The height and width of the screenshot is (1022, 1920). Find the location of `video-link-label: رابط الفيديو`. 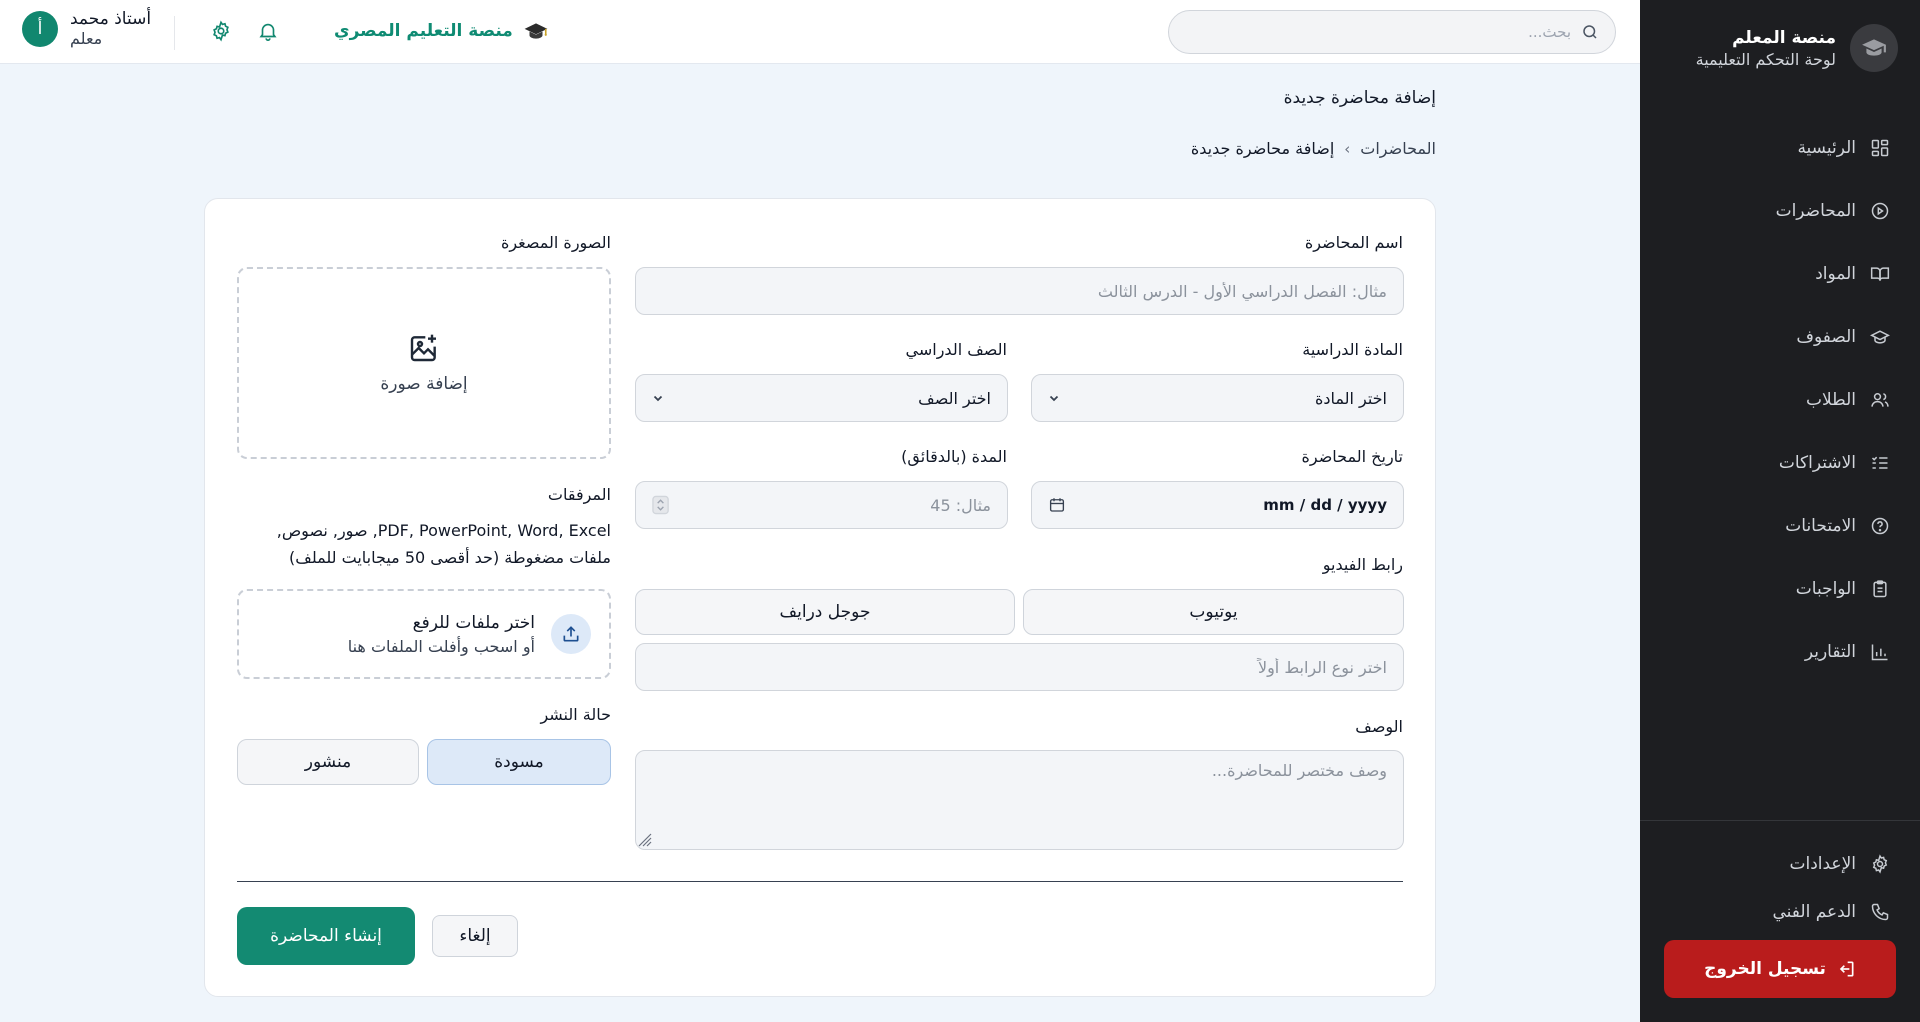

video-link-label: رابط الفيديو is located at coordinates (1362, 564).